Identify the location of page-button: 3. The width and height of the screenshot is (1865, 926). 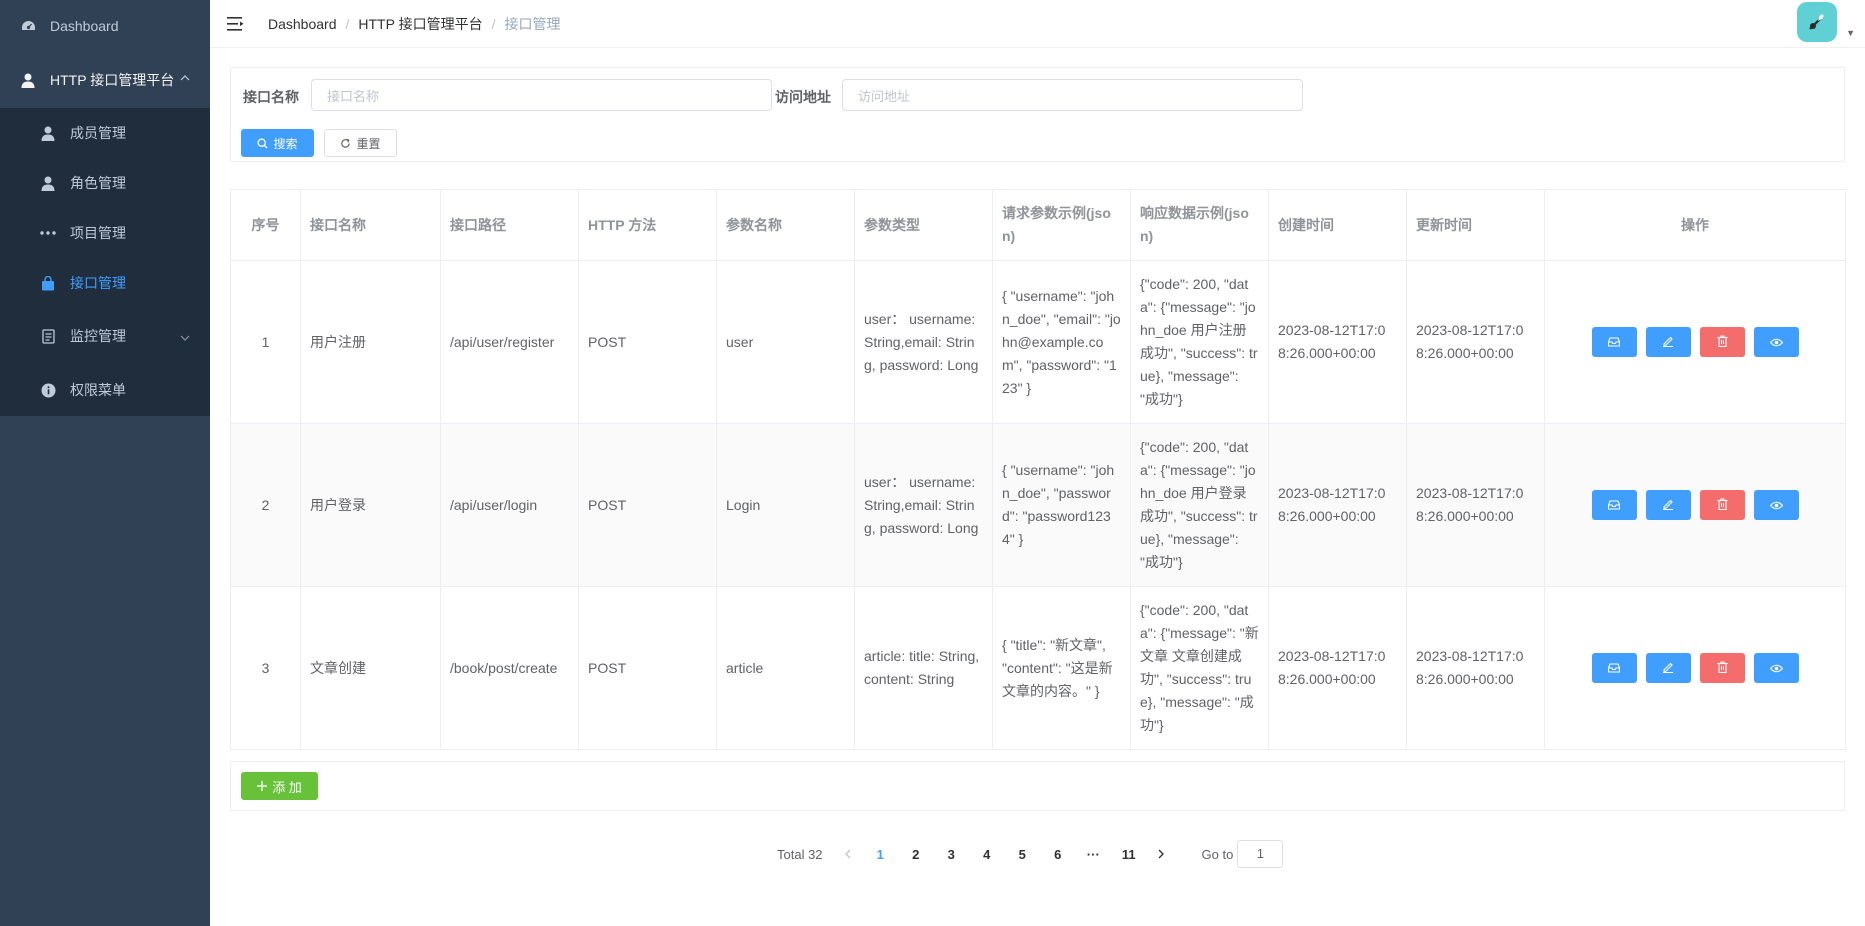
(952, 854).